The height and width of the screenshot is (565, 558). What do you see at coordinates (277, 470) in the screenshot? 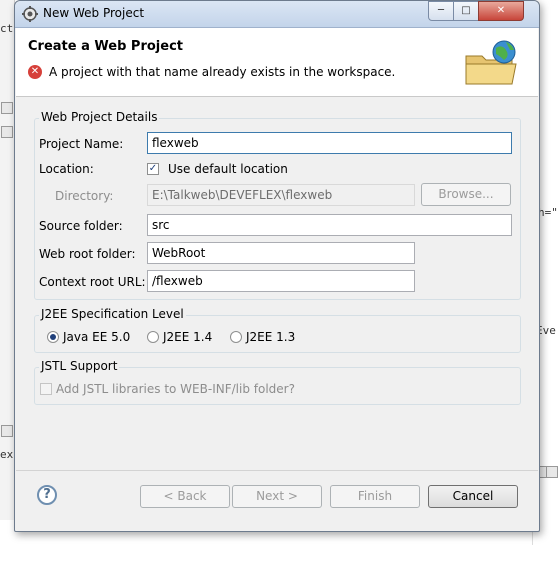
I see `footer-separator` at bounding box center [277, 470].